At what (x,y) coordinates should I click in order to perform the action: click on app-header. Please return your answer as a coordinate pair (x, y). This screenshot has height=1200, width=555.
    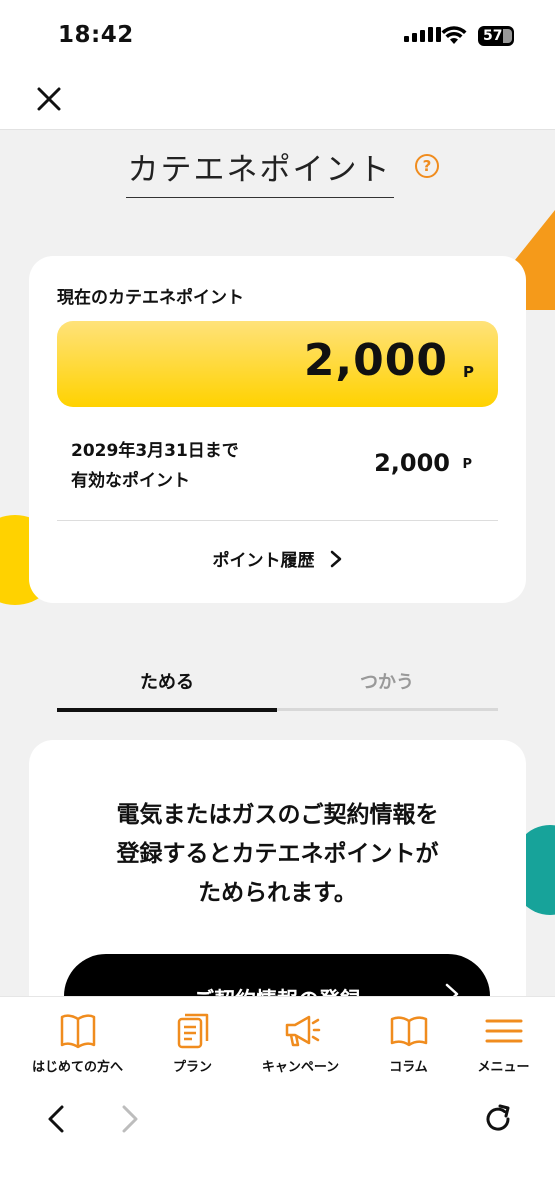
    Looking at the image, I should click on (277, 101).